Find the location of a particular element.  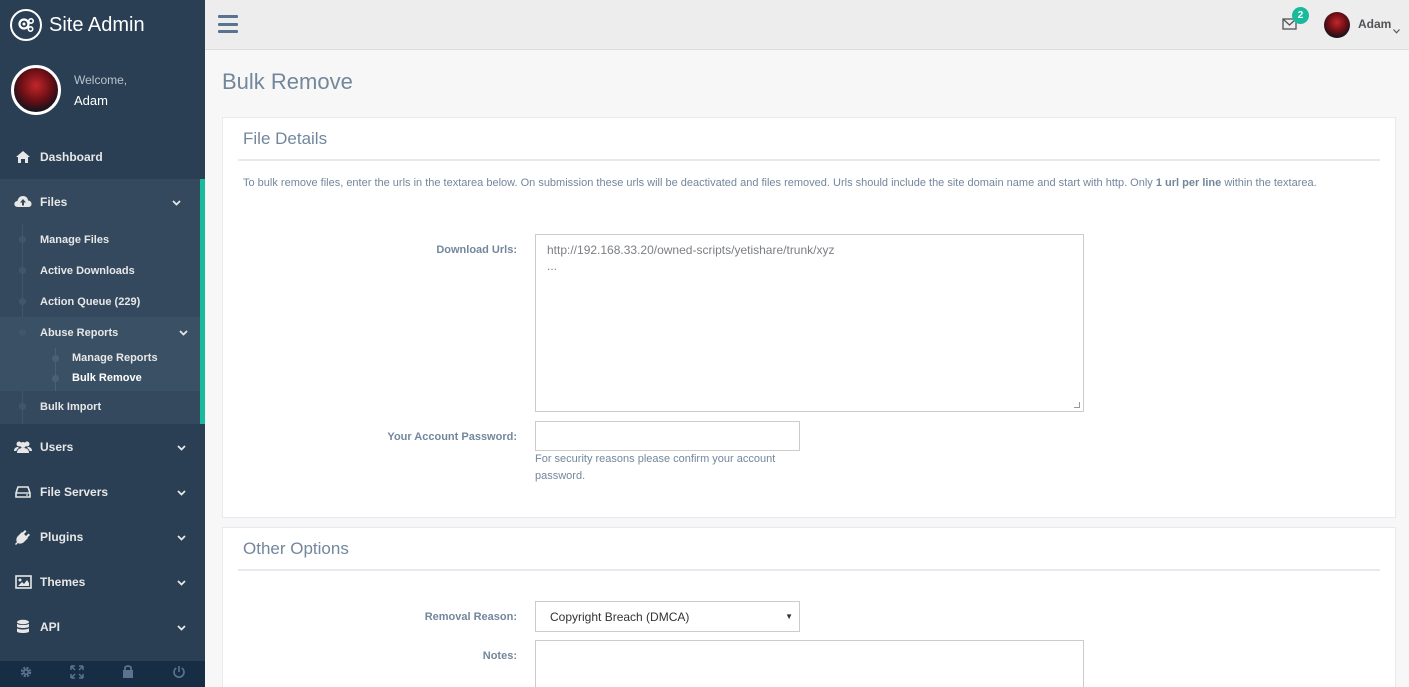

removal-reason-value: Copyright Breach (DMCA) is located at coordinates (620, 616).